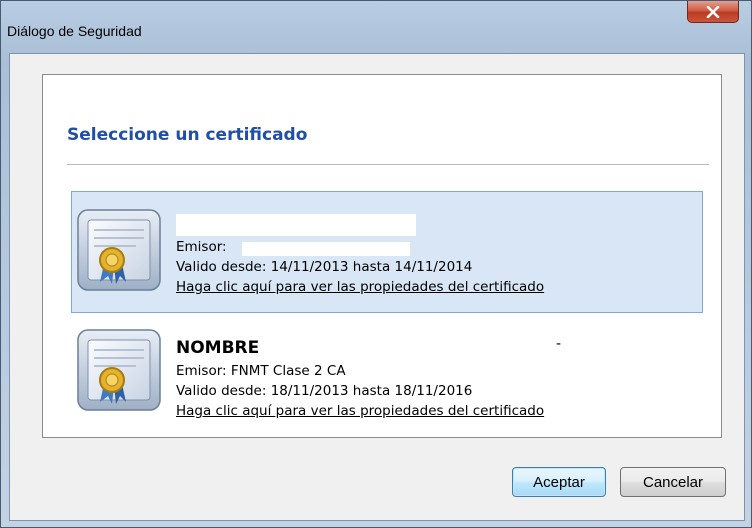 The height and width of the screenshot is (528, 752). Describe the element at coordinates (261, 371) in the screenshot. I see `certificate-issuer: Emisor: FNMT Clase 2 CA` at that location.